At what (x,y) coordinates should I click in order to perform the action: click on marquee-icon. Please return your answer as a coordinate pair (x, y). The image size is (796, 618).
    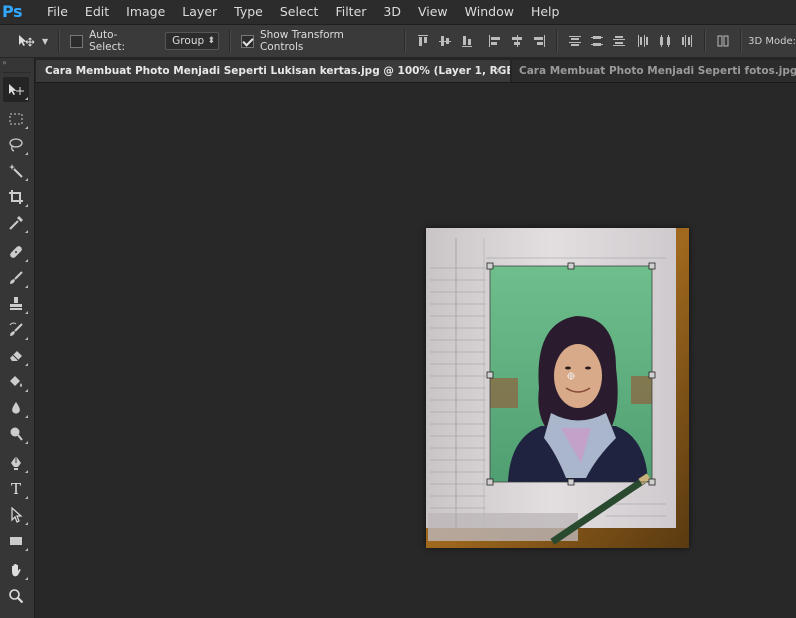
    Looking at the image, I should click on (16, 118).